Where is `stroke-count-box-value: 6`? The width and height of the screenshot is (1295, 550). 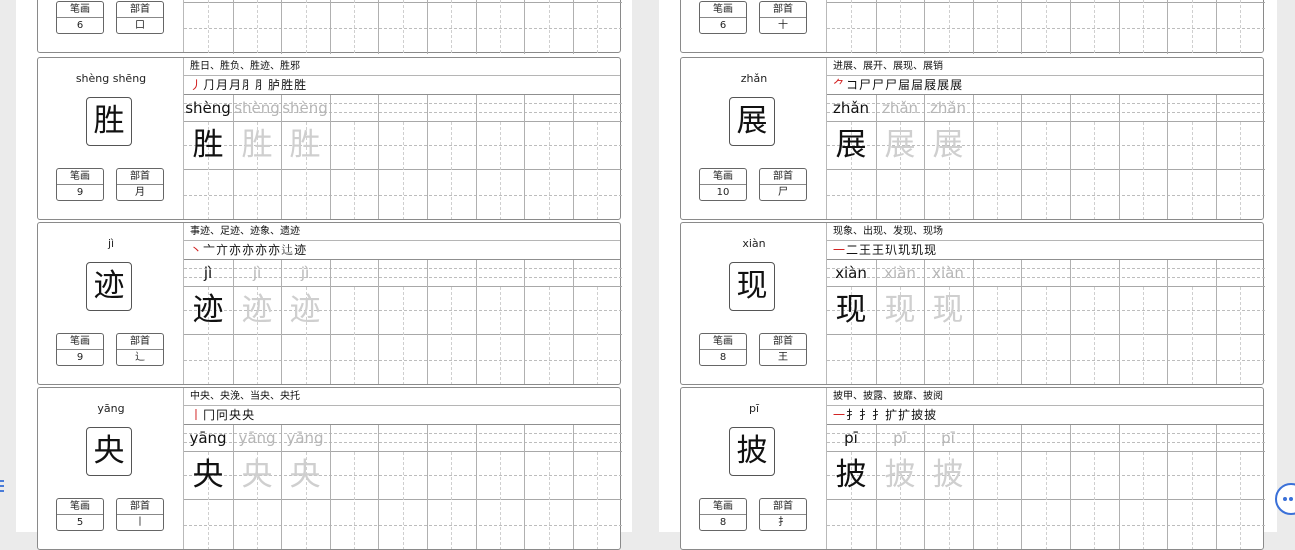 stroke-count-box-value: 6 is located at coordinates (80, 25).